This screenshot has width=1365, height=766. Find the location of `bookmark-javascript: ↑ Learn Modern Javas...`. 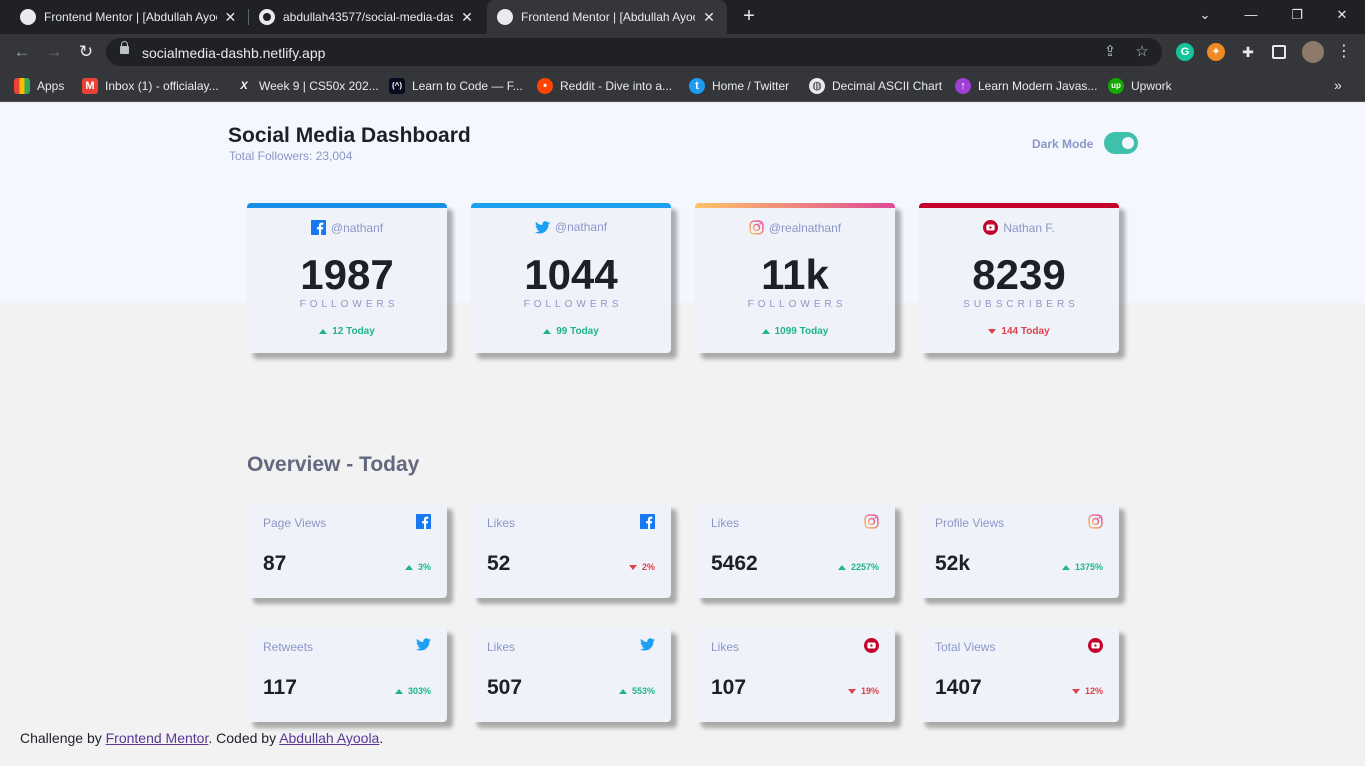

bookmark-javascript: ↑ Learn Modern Javas... is located at coordinates (1026, 86).